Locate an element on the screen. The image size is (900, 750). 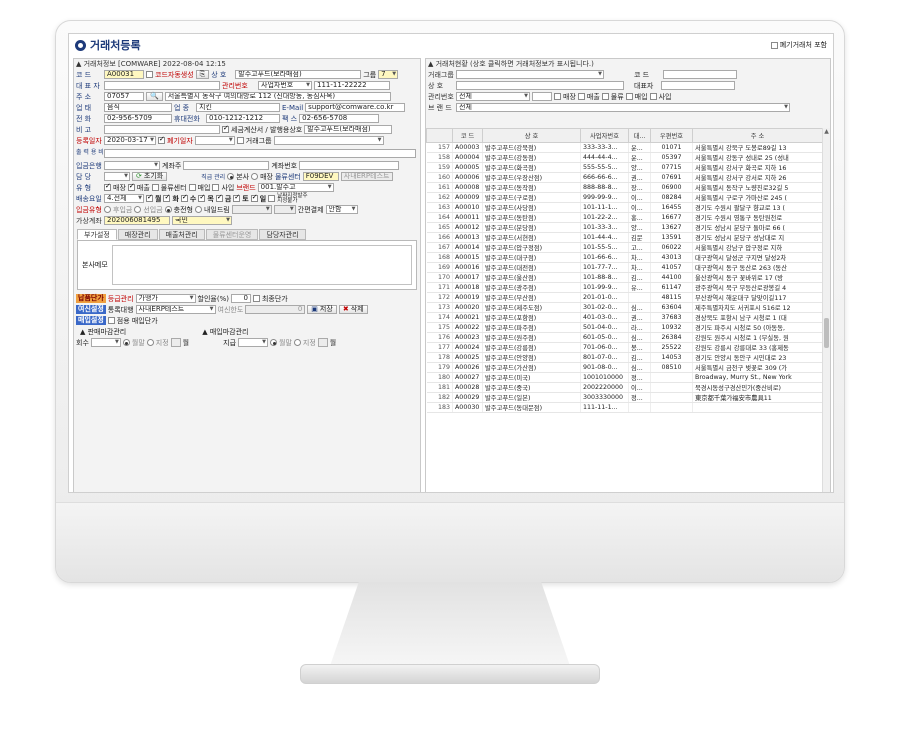
type-check-buy is located at coordinates (192, 187).